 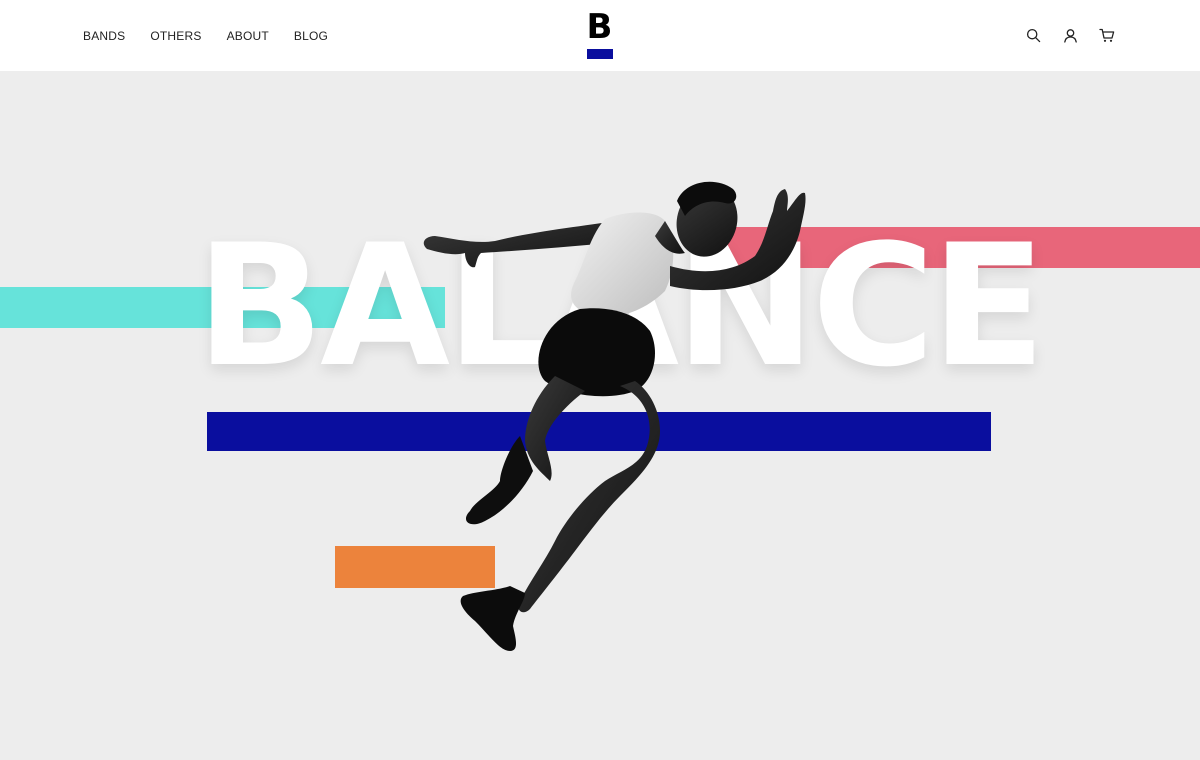 I want to click on site-header: BANDS OTHERS ABOUT BLOG B, so click(x=600, y=35).